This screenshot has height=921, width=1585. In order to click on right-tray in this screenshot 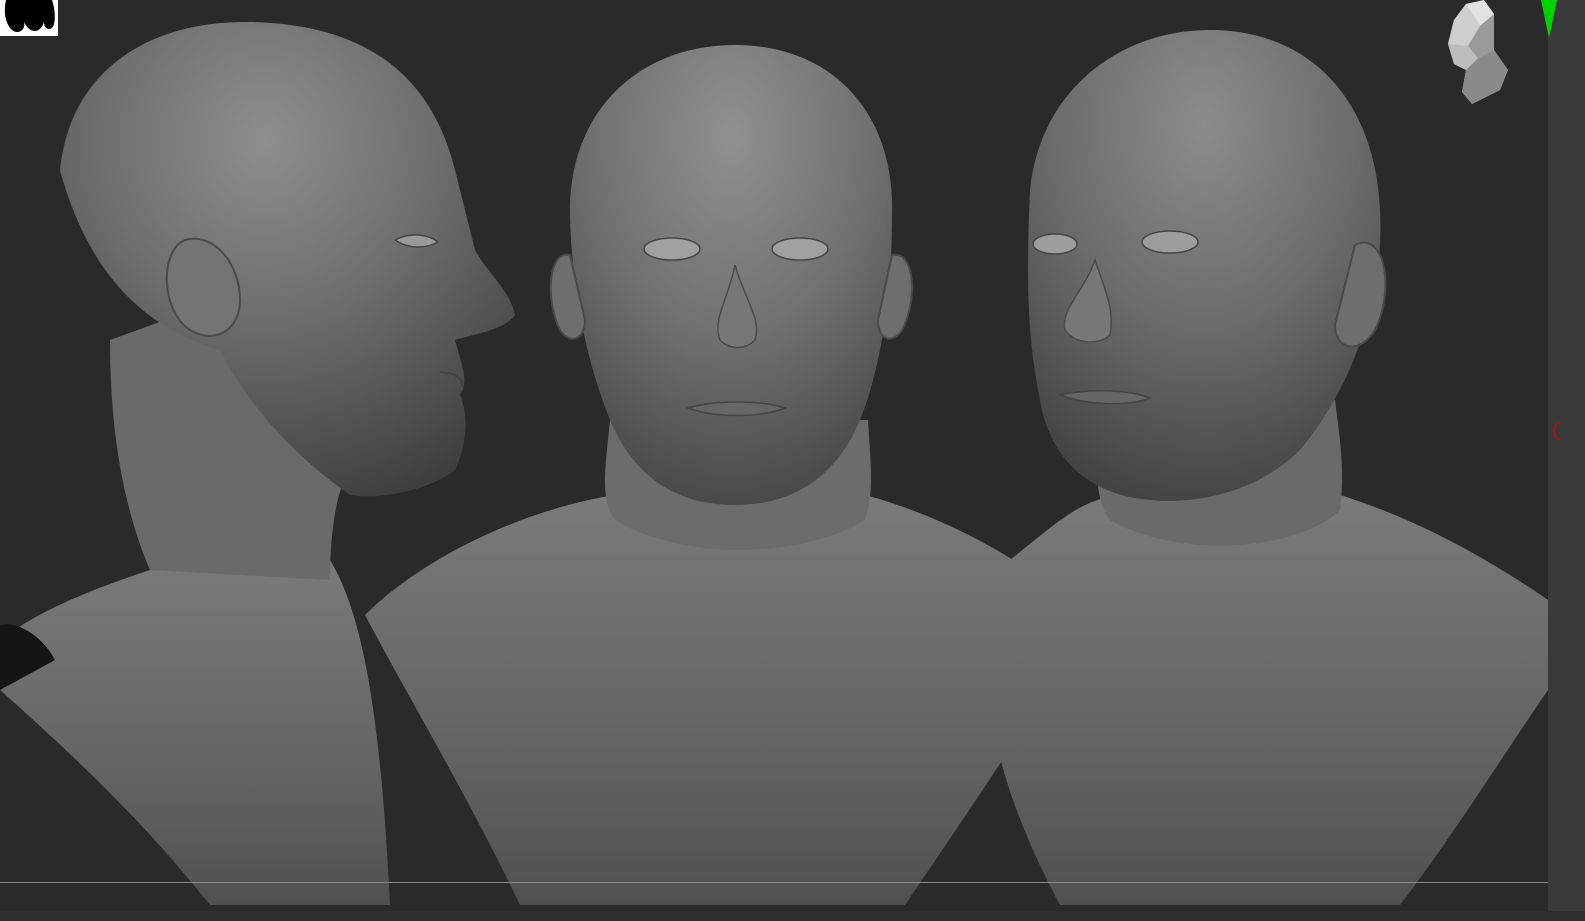, I will do `click(1566, 460)`.